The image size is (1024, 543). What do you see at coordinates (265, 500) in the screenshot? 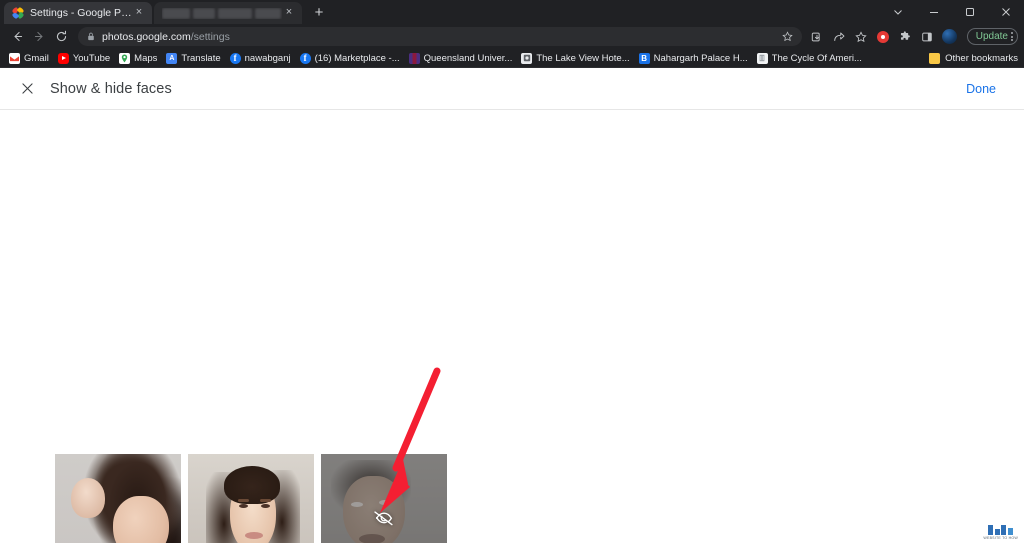
I see `face-brow-right` at bounding box center [265, 500].